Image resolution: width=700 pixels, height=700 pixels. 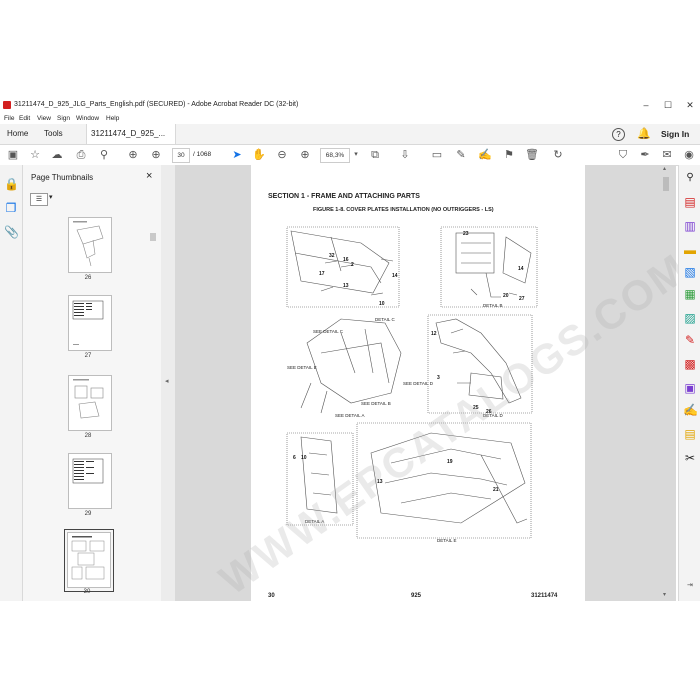 What do you see at coordinates (57, 155) in the screenshot?
I see `upload-cloud-icon: ☁` at bounding box center [57, 155].